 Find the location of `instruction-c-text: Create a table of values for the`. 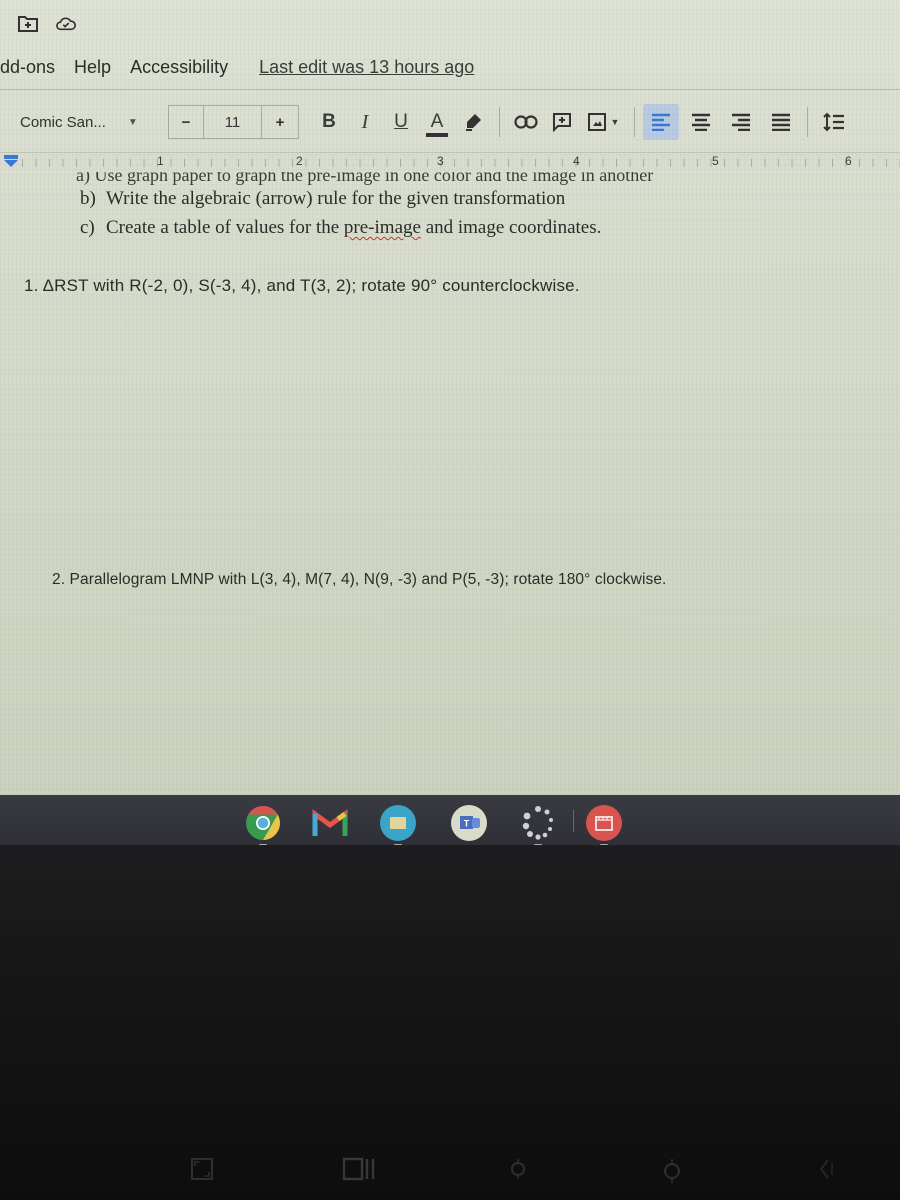

instruction-c-text: Create a table of values for the is located at coordinates (225, 227).